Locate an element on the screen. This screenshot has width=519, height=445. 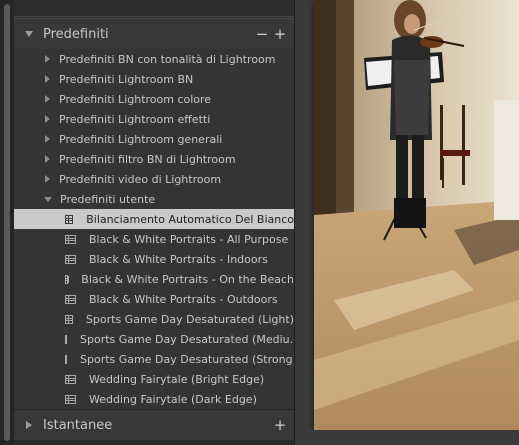
preset-label: Bilanciamento Automatico Del Bianco is located at coordinates (190, 219).